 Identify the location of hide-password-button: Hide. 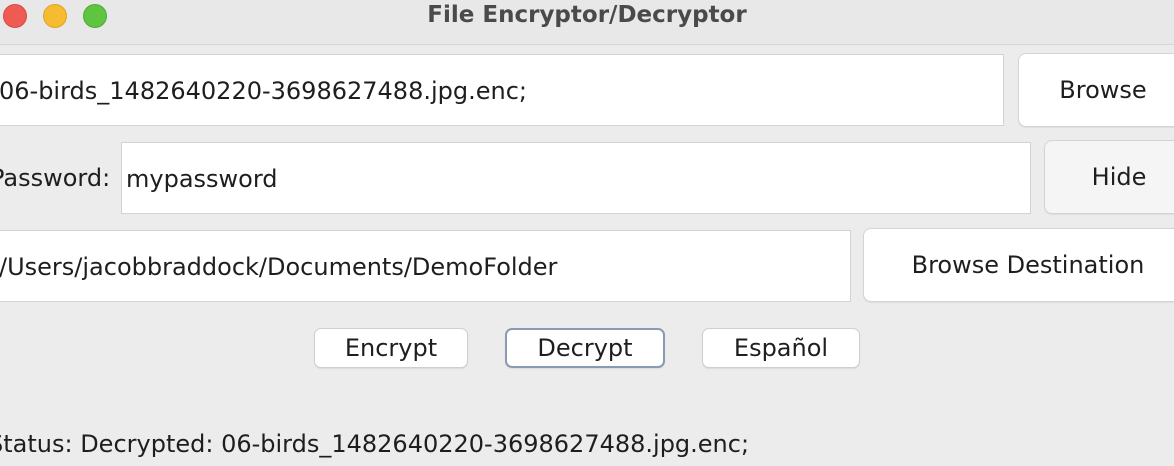
(1109, 177).